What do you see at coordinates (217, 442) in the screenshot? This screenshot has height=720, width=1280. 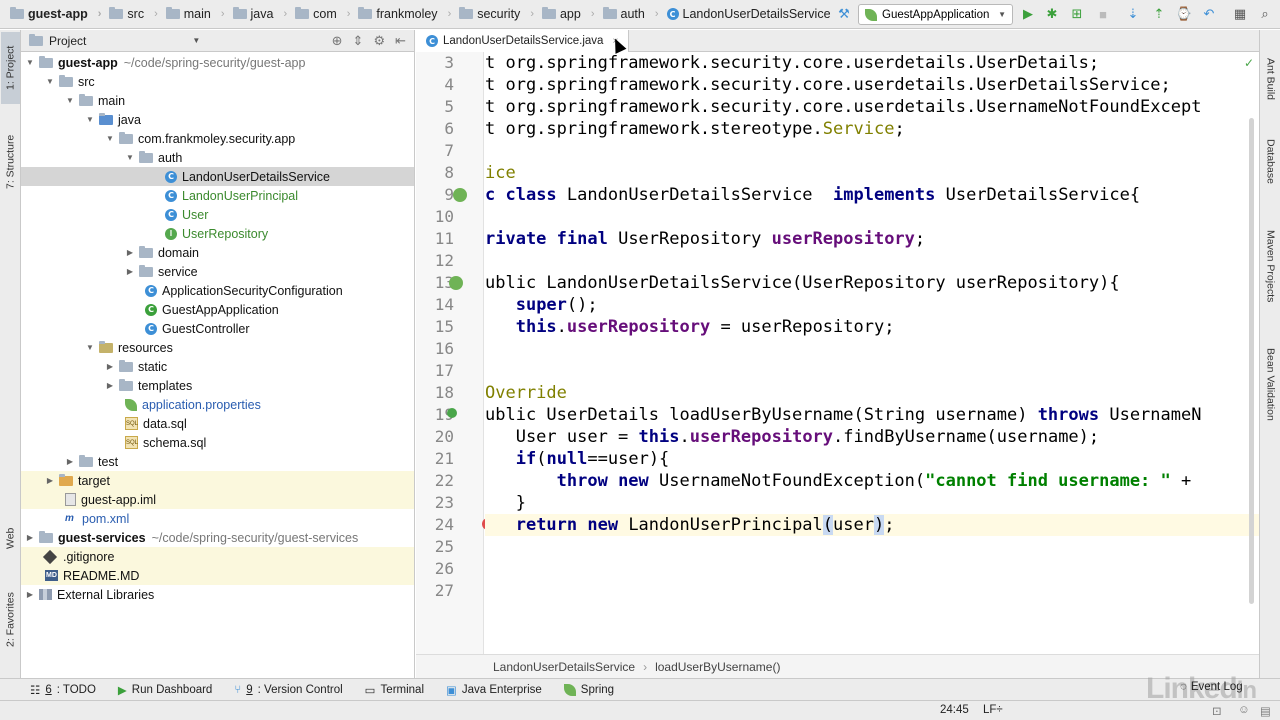 I see `tree-item-schema-sql: SQL schema.sql` at bounding box center [217, 442].